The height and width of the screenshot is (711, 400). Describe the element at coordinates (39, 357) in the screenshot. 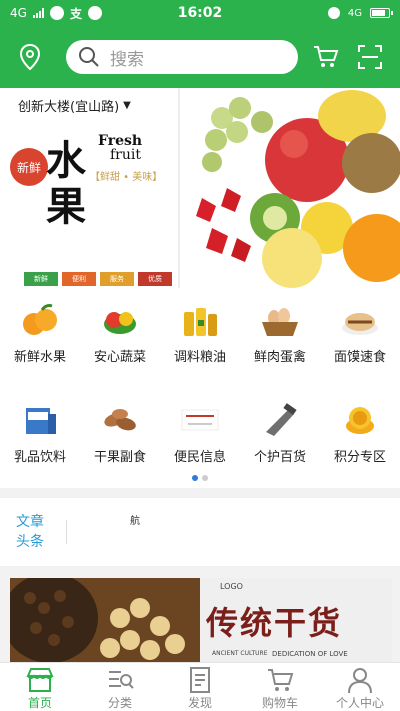

I see `category-label: 新鲜水果` at that location.